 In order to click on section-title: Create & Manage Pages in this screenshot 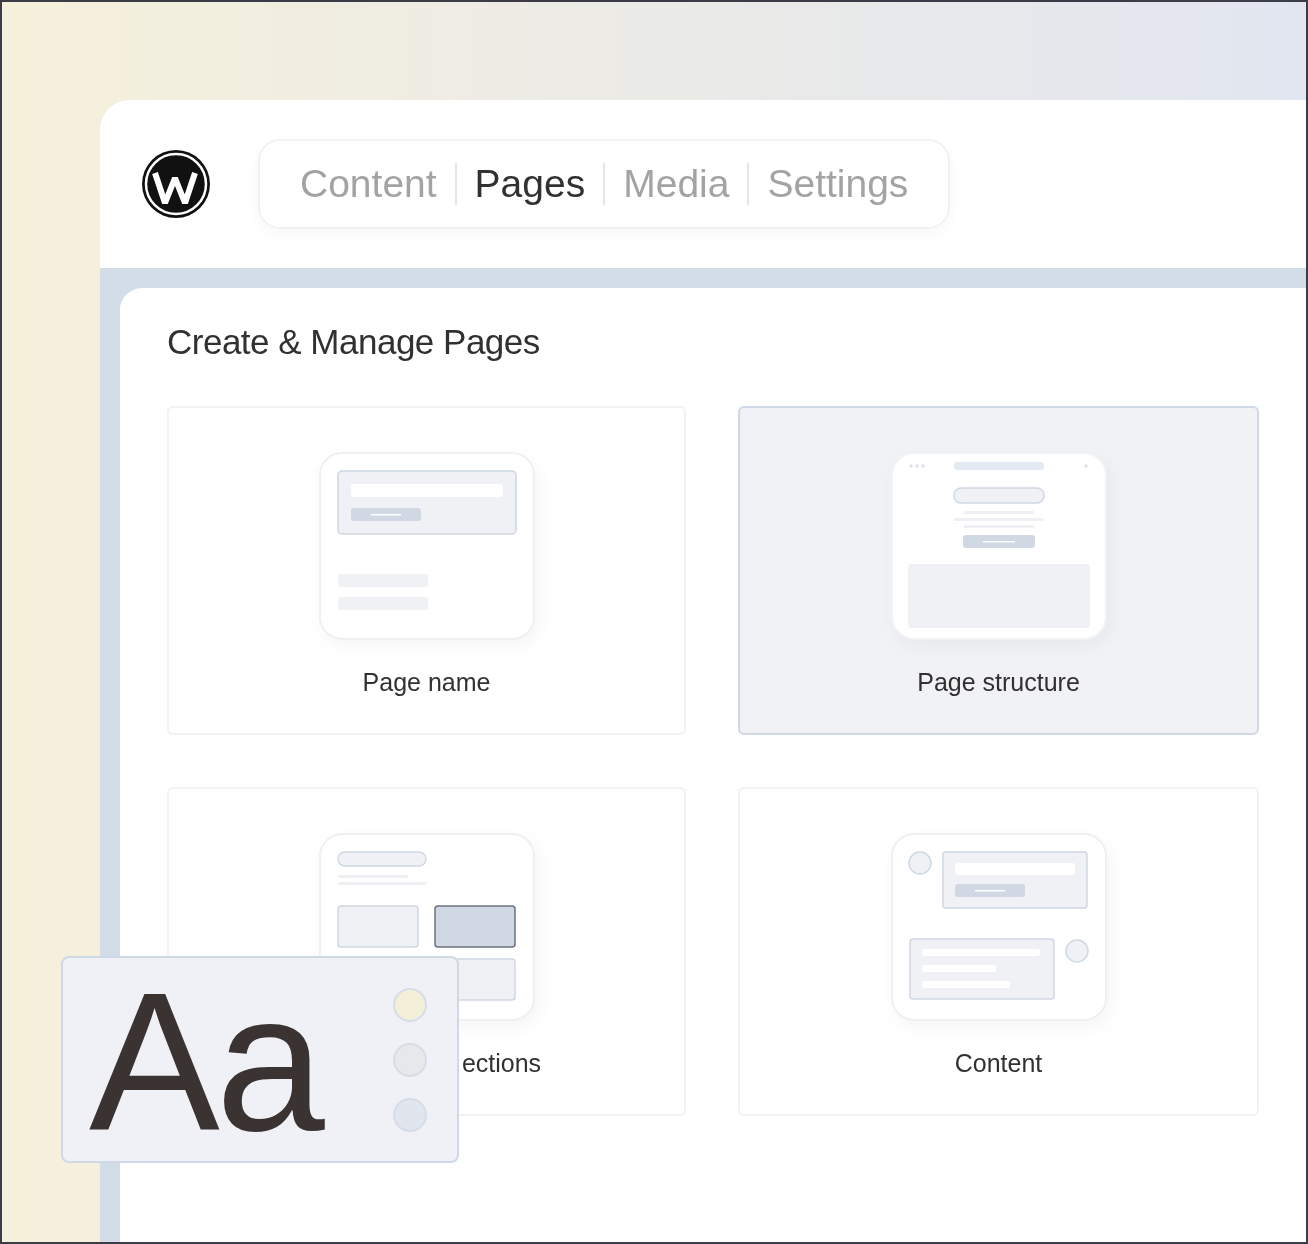, I will do `click(354, 342)`.